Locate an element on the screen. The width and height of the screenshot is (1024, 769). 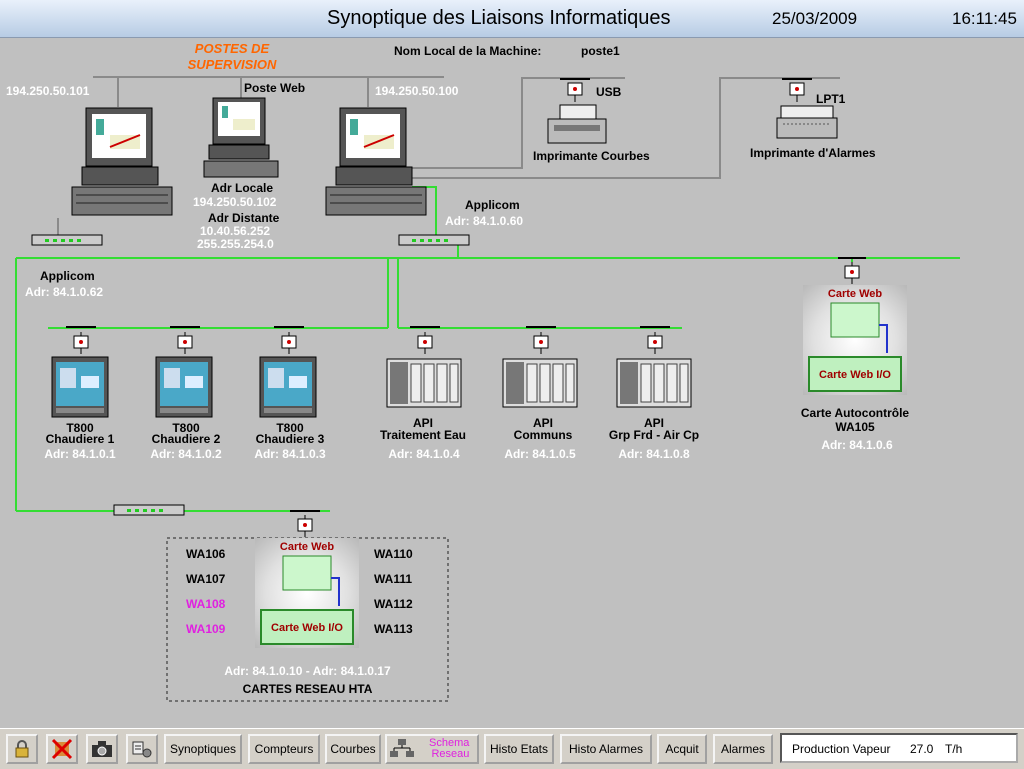
histo-alarmes-button: Histo Alarmes is located at coordinates (606, 749).